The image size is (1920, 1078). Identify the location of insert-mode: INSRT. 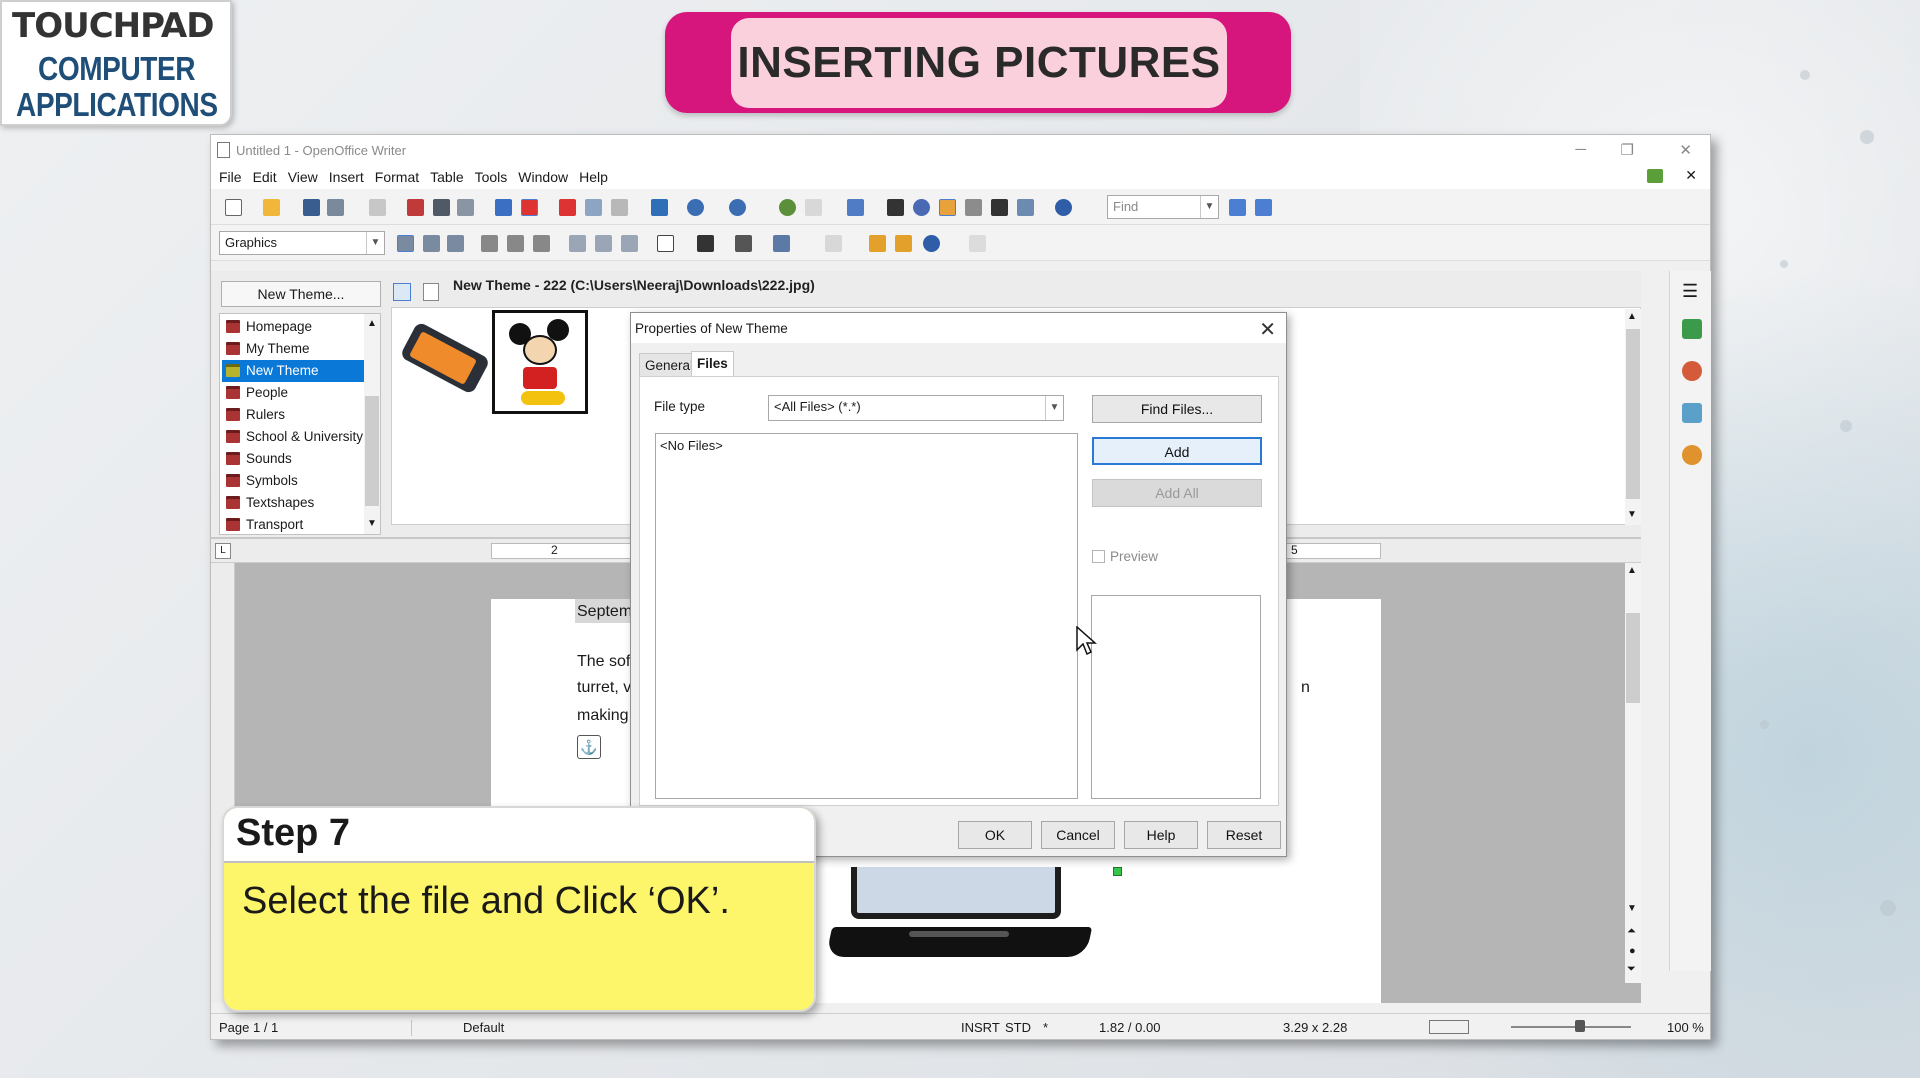
(980, 1027).